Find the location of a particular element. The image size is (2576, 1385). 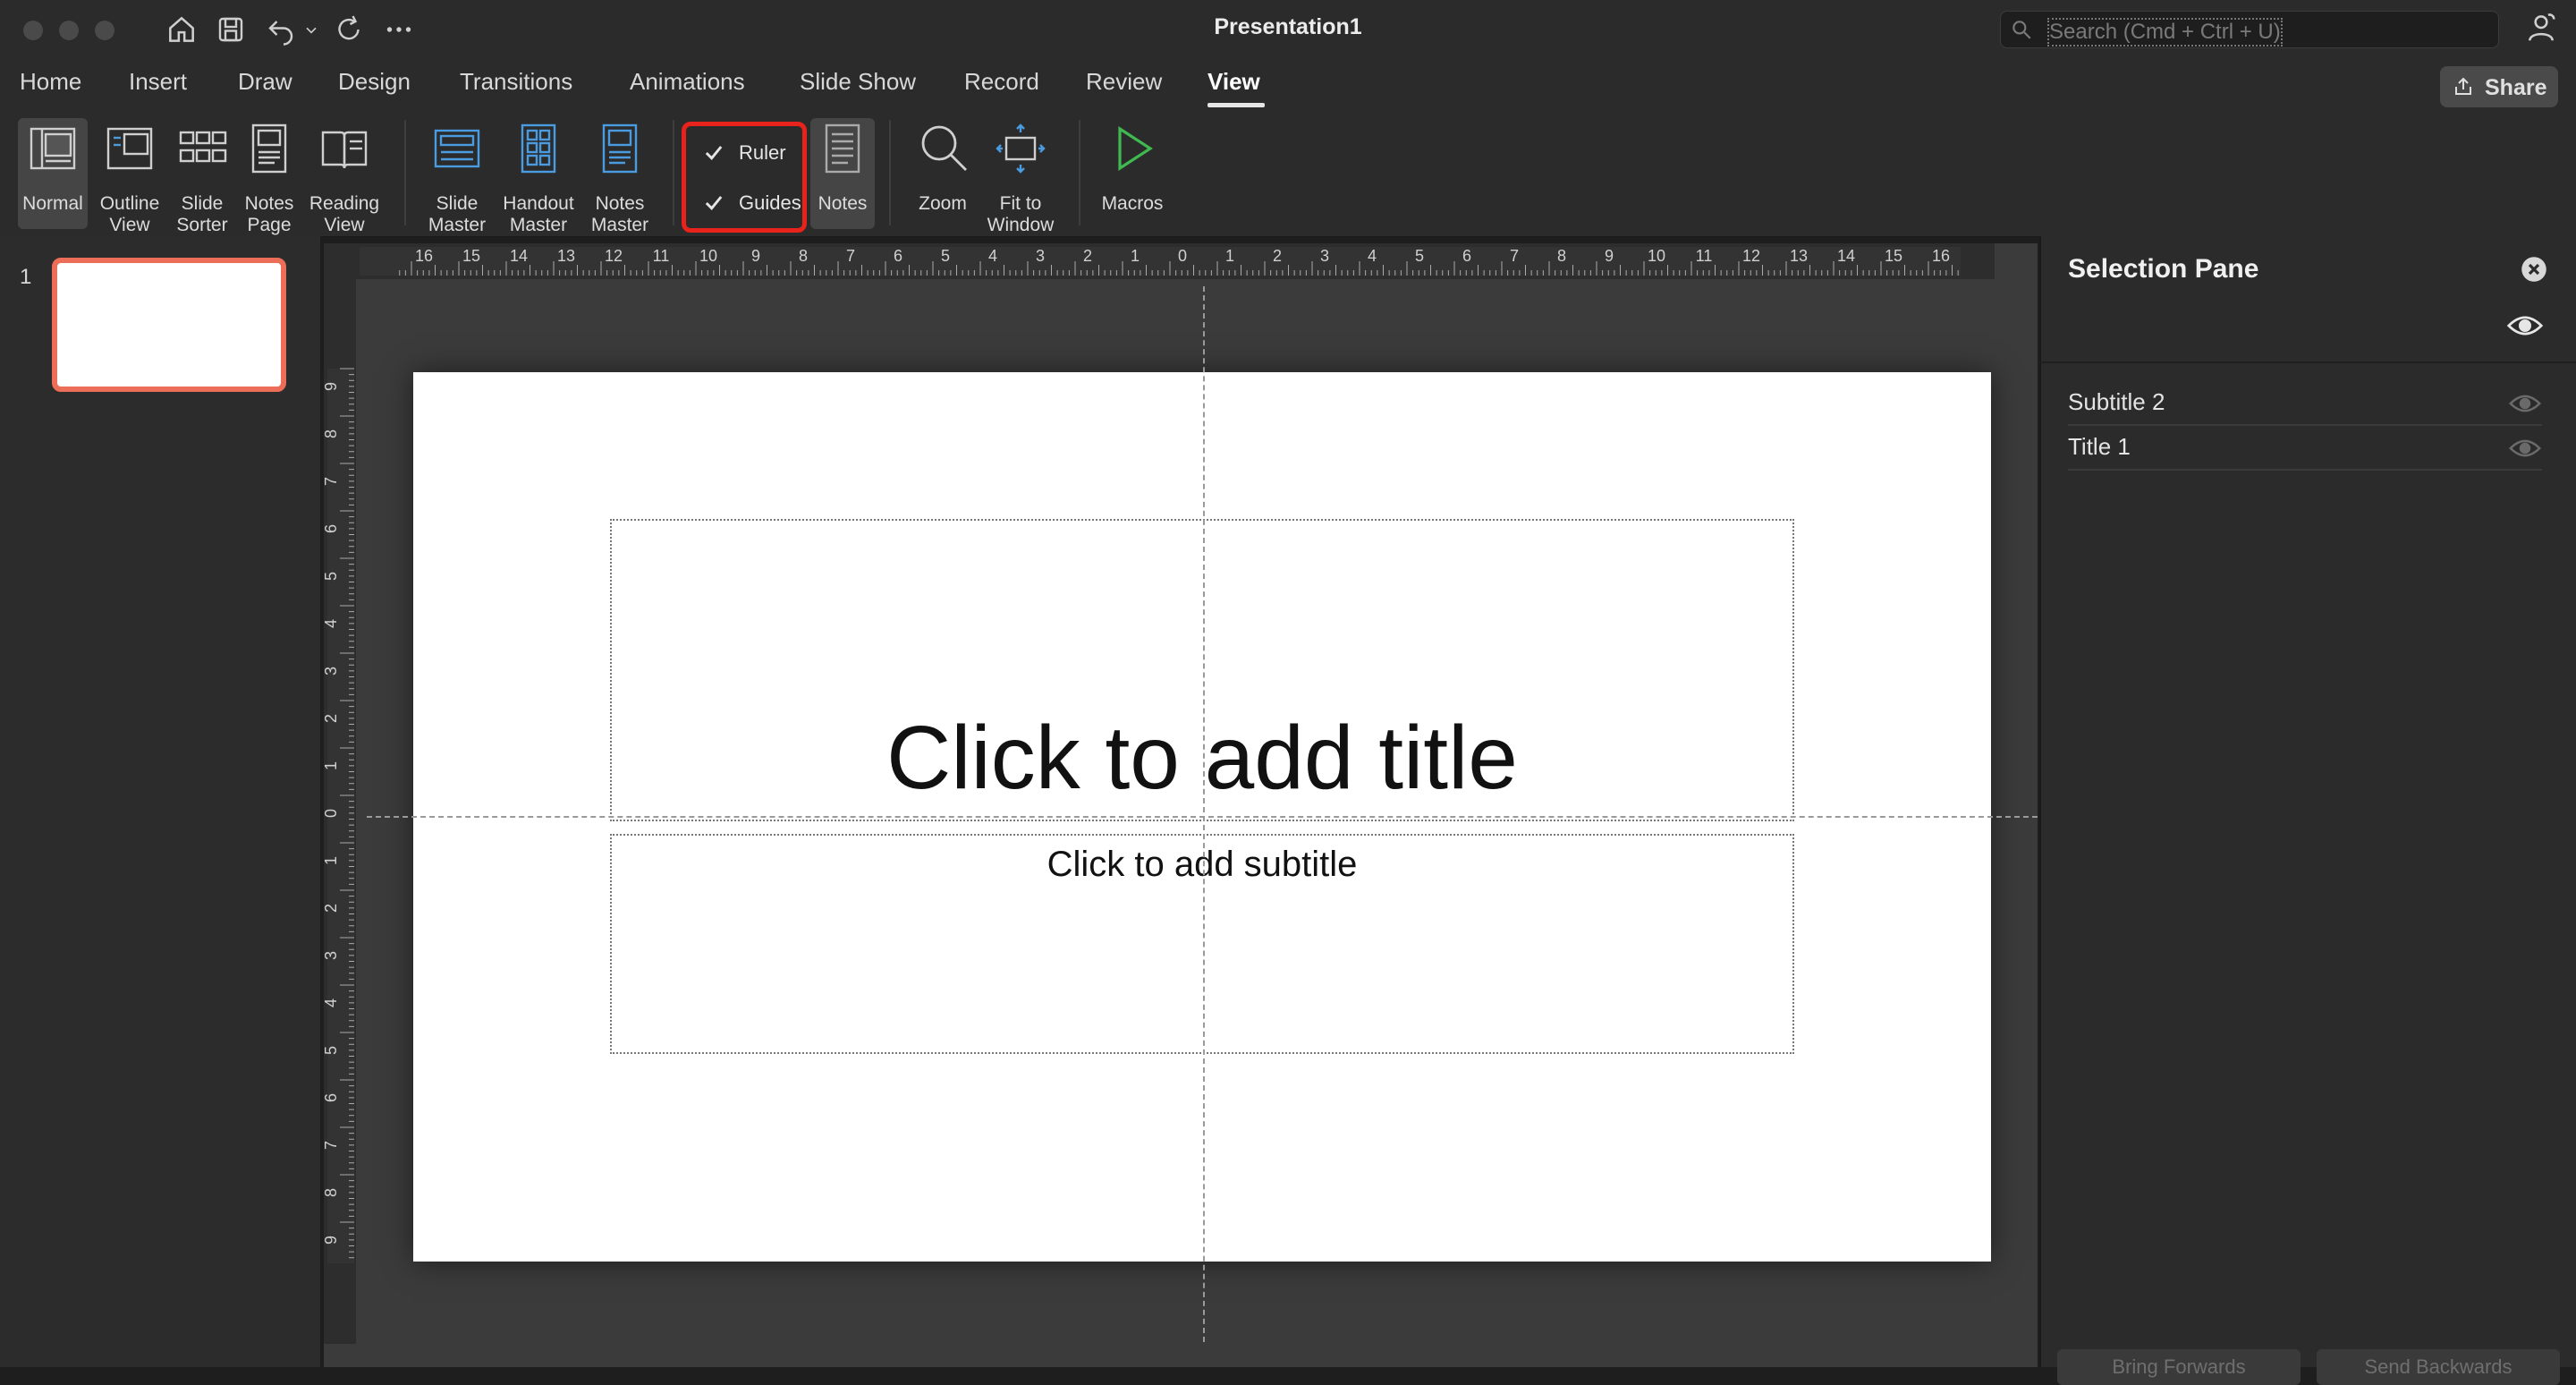

fit-to-window-label: Fit to Window is located at coordinates (1021, 214).